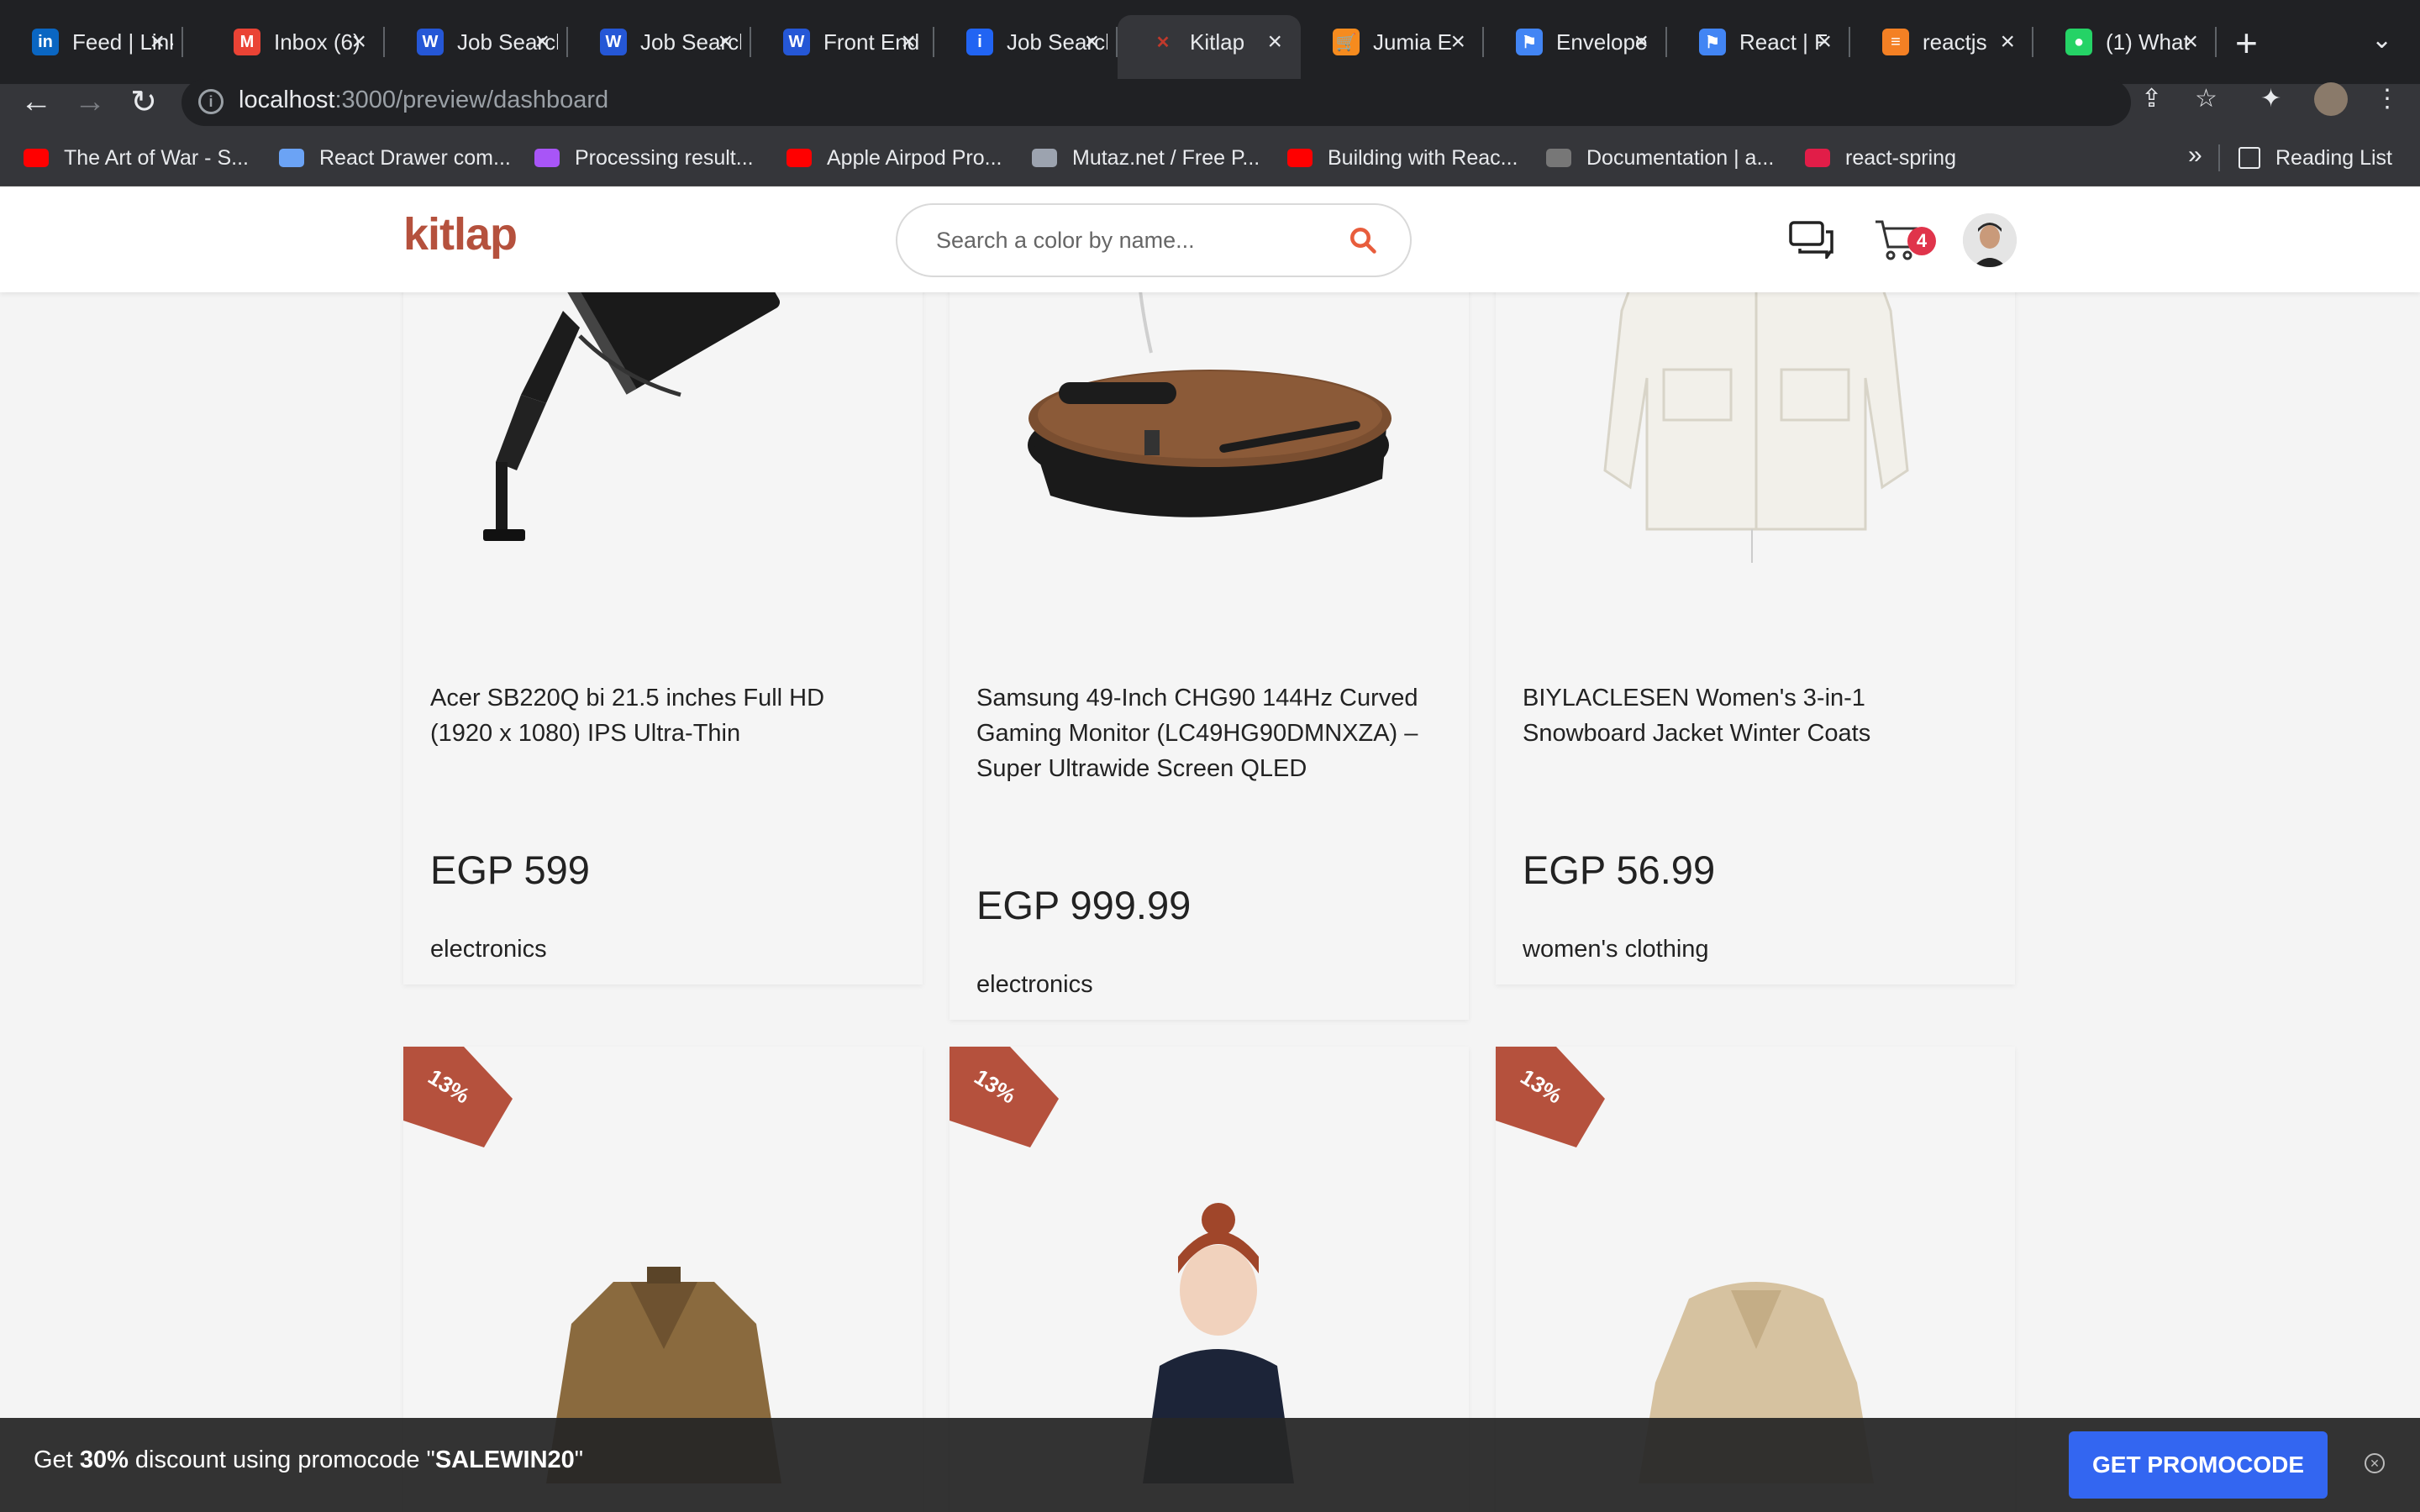  What do you see at coordinates (2151, 98) in the screenshot?
I see `share-icon: ⇪` at bounding box center [2151, 98].